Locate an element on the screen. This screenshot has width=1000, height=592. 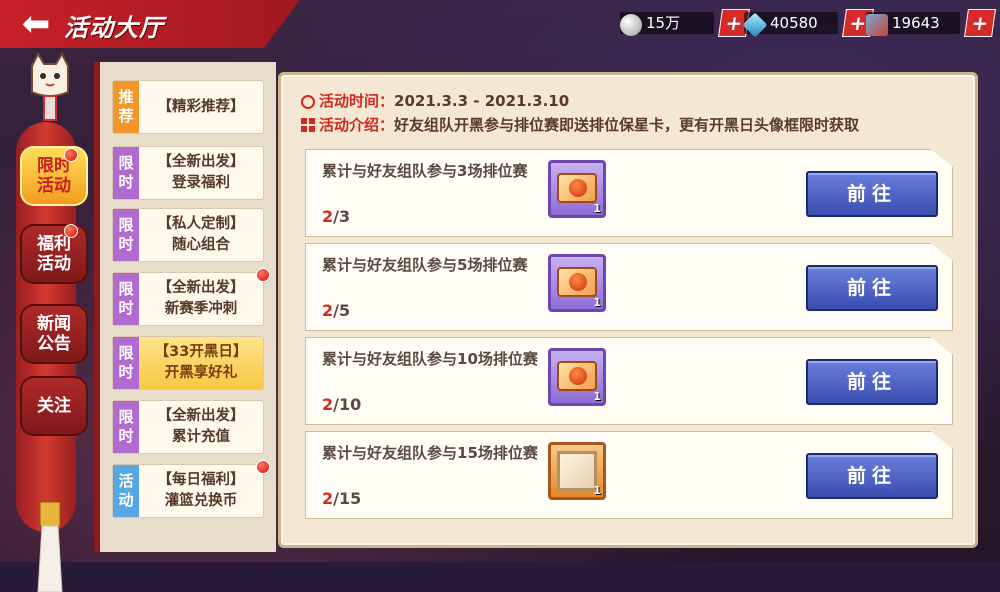
item-subtitle: 累计充值 is located at coordinates (201, 437).